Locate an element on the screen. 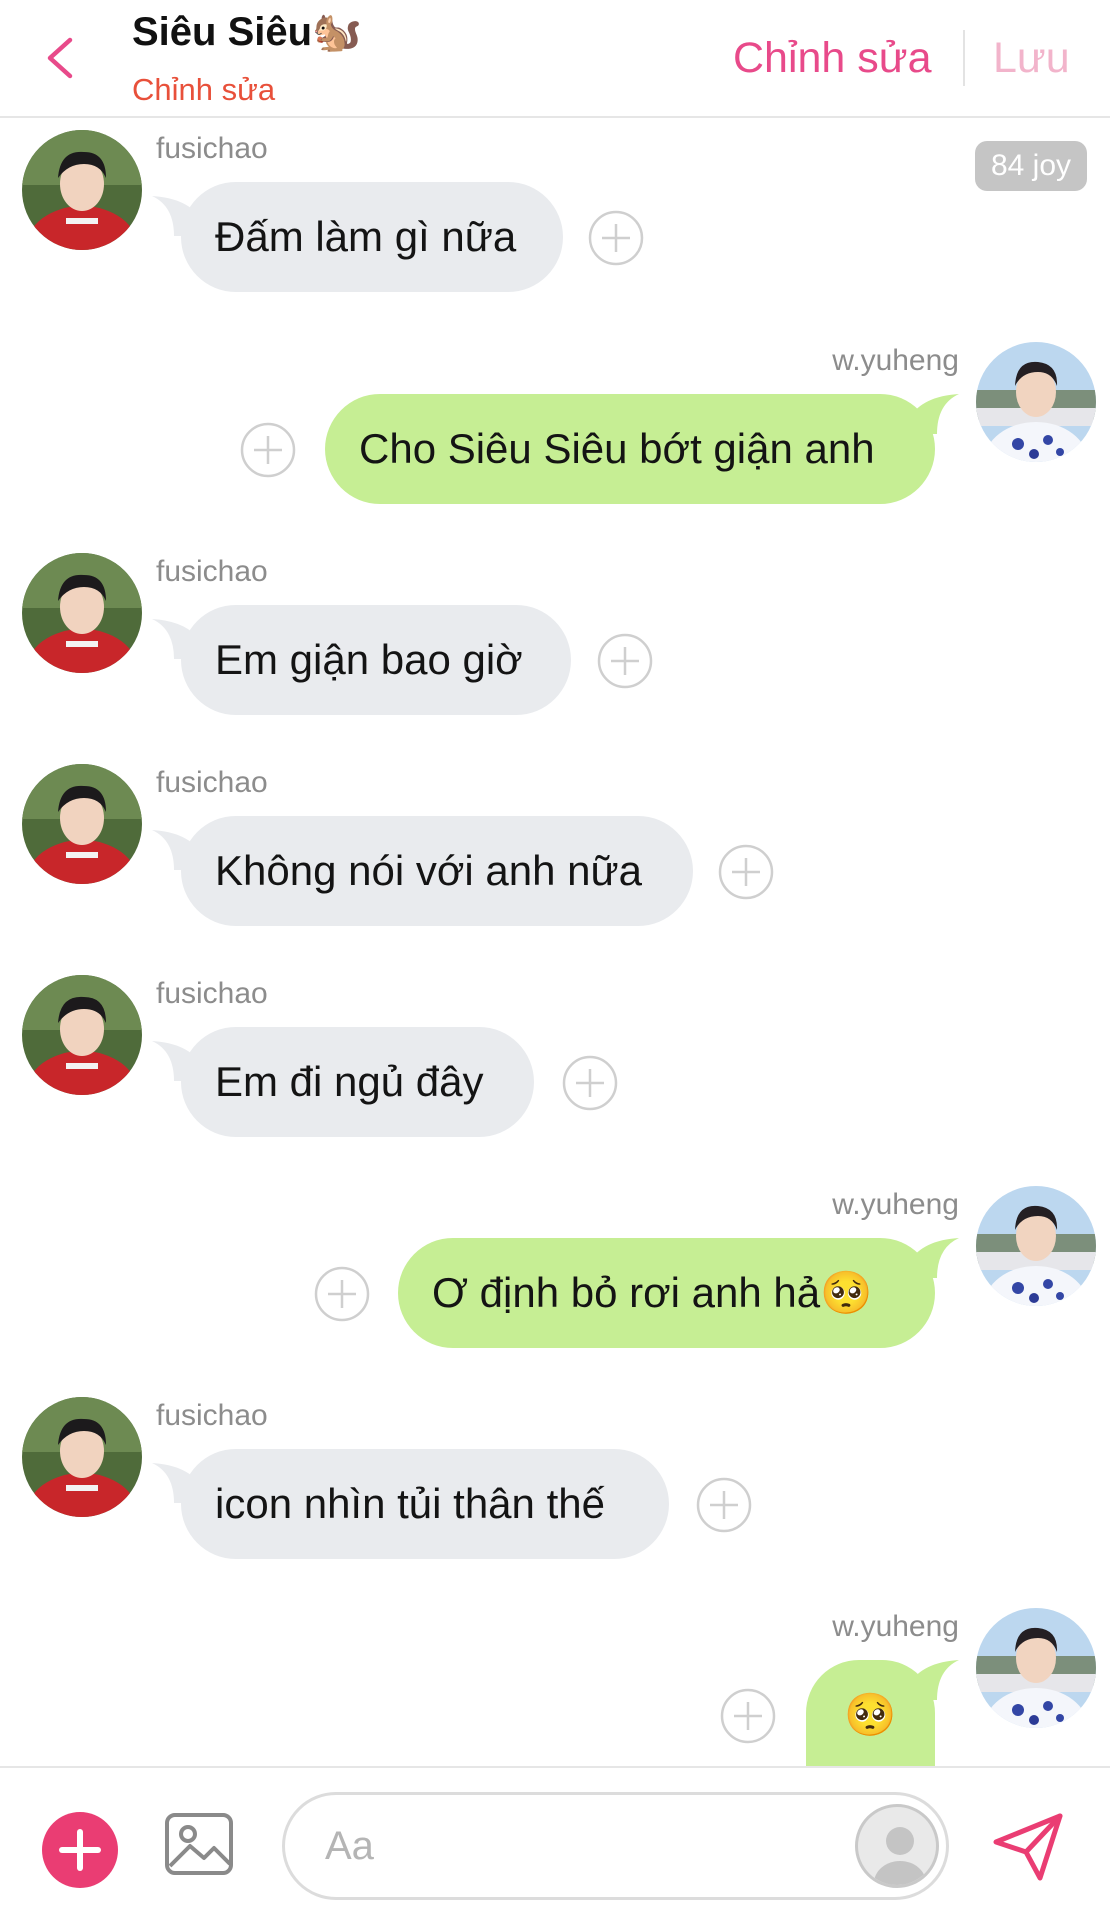 The width and height of the screenshot is (1110, 1920). message-bubble: 🥺 is located at coordinates (870, 1713).